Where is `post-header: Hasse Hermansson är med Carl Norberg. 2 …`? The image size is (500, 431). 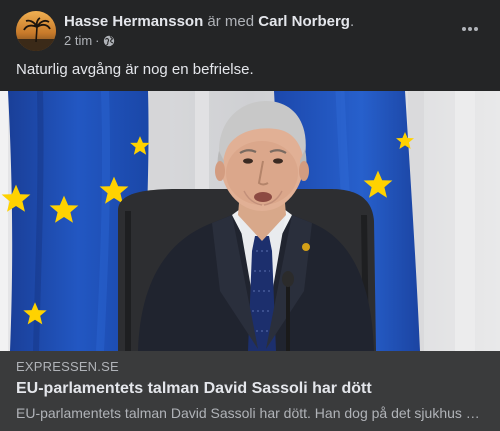 post-header: Hasse Hermansson är med Carl Norberg. 2 … is located at coordinates (250, 31).